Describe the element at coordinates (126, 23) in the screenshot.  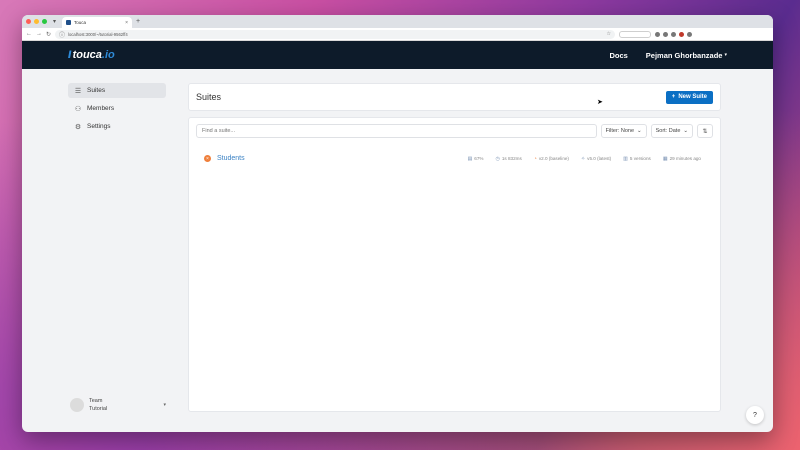
I see `tab-close-icon: ×` at that location.